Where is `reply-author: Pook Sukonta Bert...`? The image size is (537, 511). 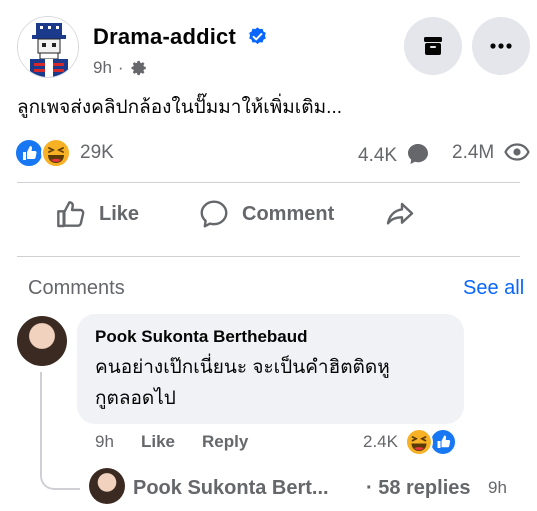
reply-author: Pook Sukonta Bert... is located at coordinates (231, 488).